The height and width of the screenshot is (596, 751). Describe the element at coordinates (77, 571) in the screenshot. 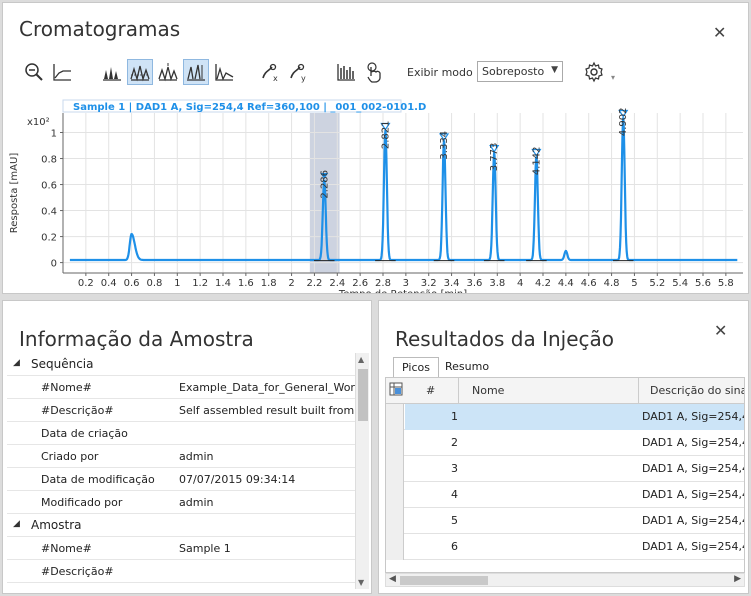

I see `property-key: #Descrição#` at that location.